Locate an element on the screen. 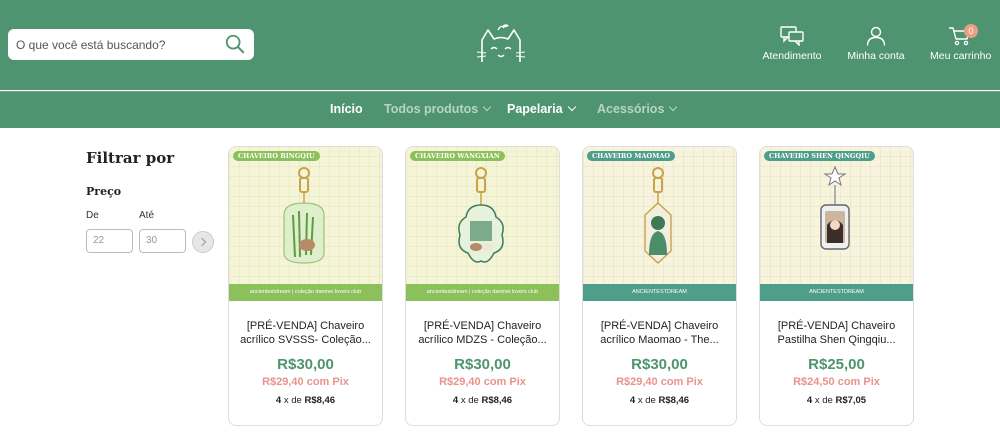 This screenshot has height=447, width=1000. search-icon is located at coordinates (235, 44).